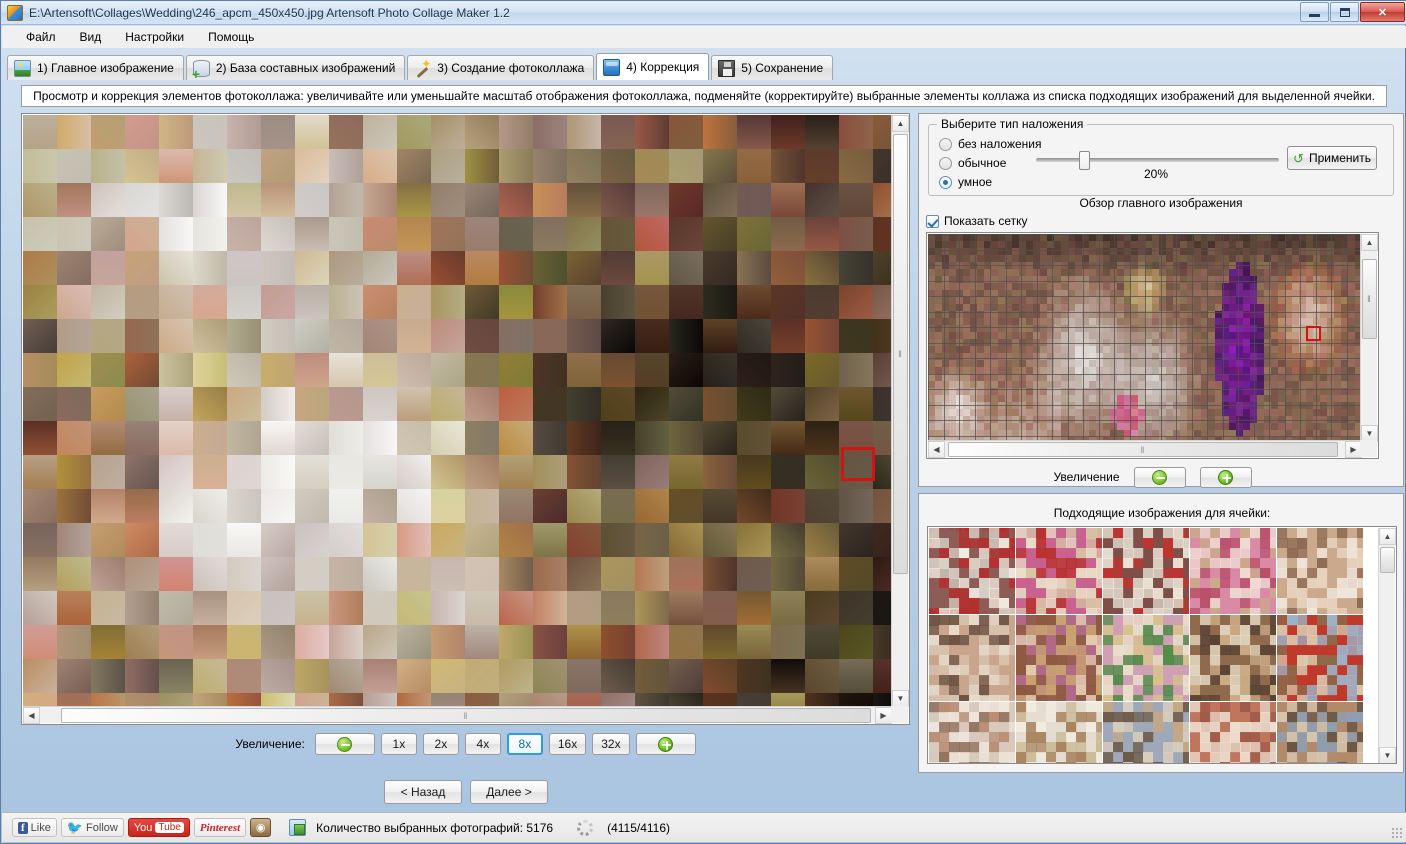 This screenshot has width=1406, height=844. Describe the element at coordinates (945, 144) in the screenshot. I see `radio-icon` at that location.